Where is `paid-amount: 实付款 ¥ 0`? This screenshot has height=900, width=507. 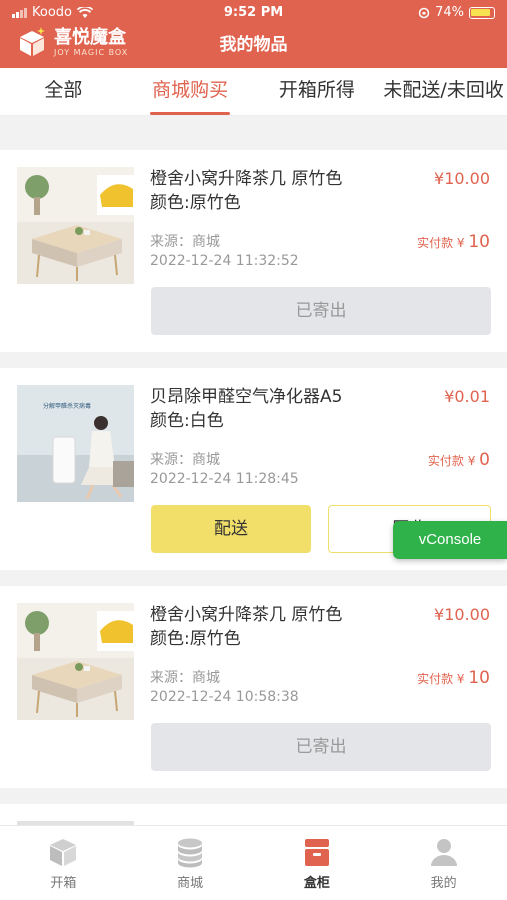
paid-amount: 实付款 ¥ 0 is located at coordinates (459, 460).